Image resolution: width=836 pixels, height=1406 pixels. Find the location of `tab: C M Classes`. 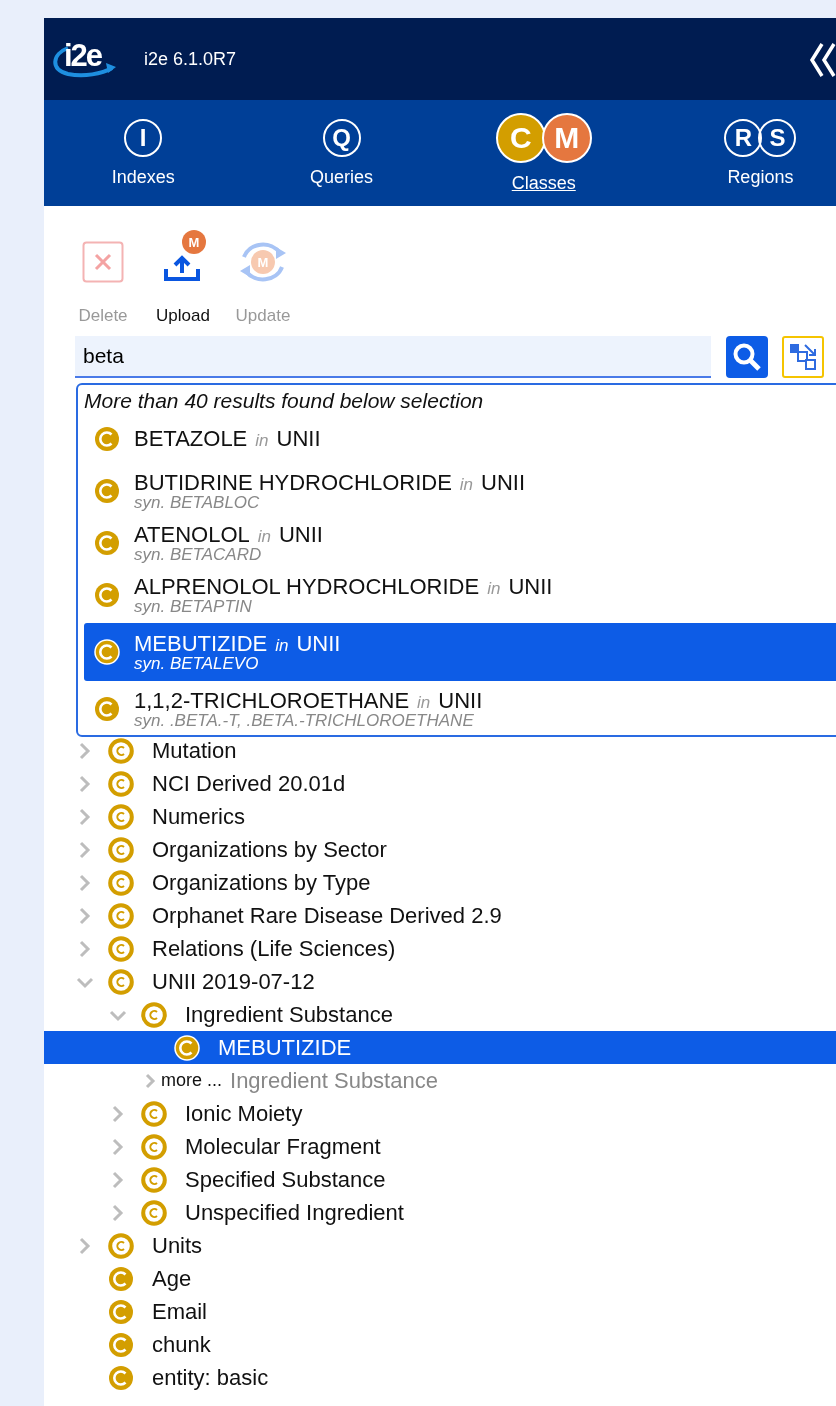

tab: C M Classes is located at coordinates (543, 153).